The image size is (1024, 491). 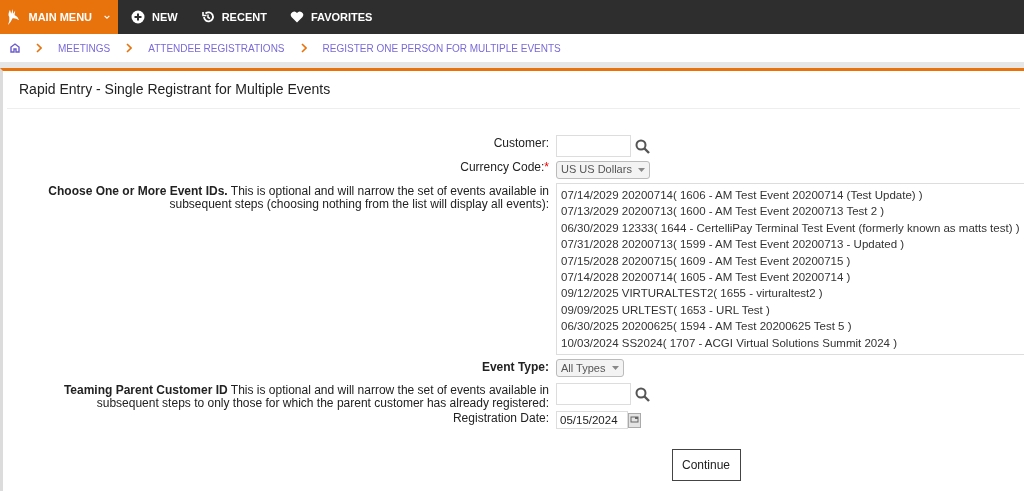 I want to click on history-icon, so click(x=207, y=17).